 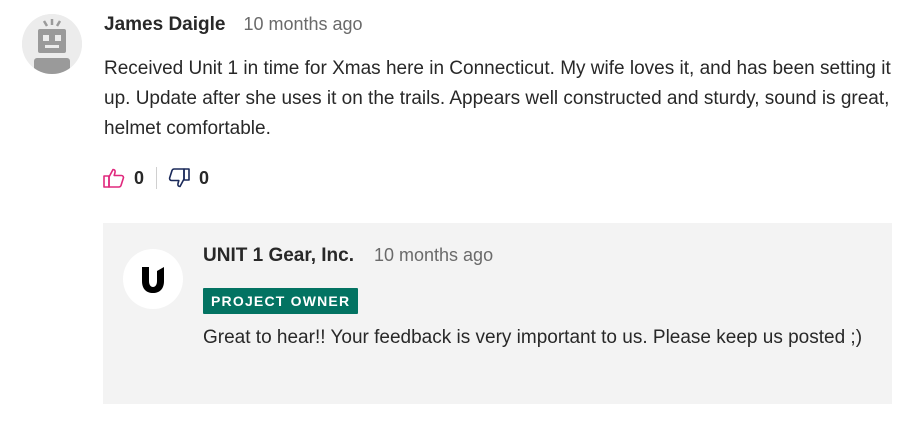 I want to click on dislike-button: 0, so click(x=188, y=178).